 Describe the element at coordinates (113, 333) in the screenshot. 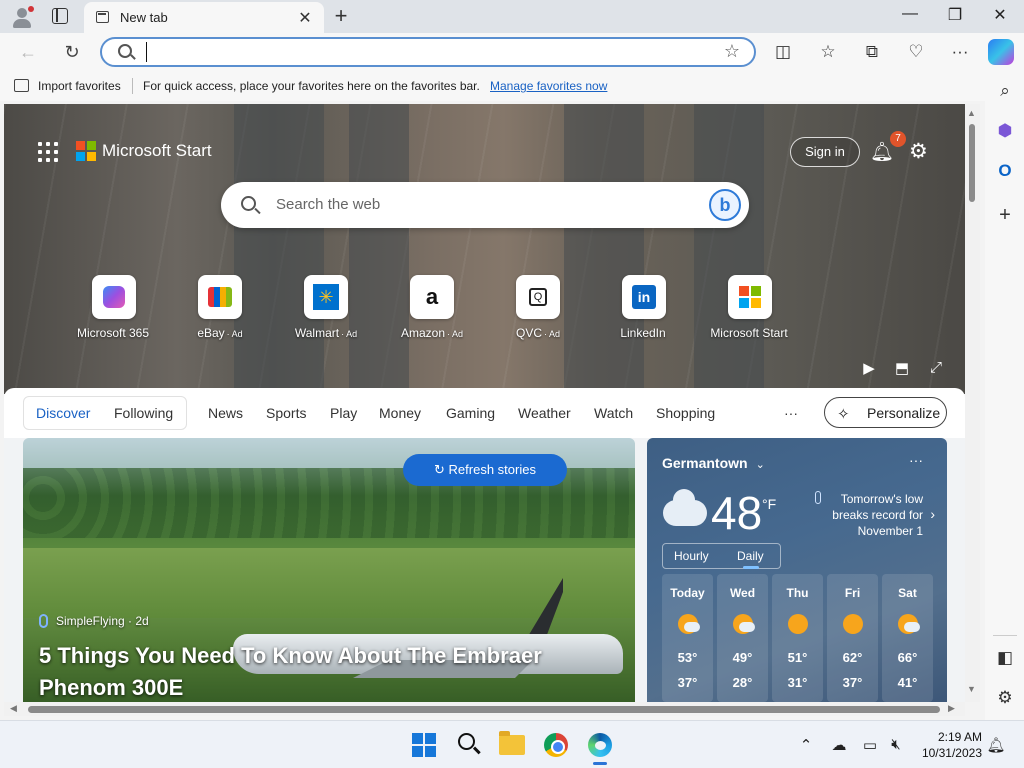

I see `quick-link-label: Microsoft 365` at that location.